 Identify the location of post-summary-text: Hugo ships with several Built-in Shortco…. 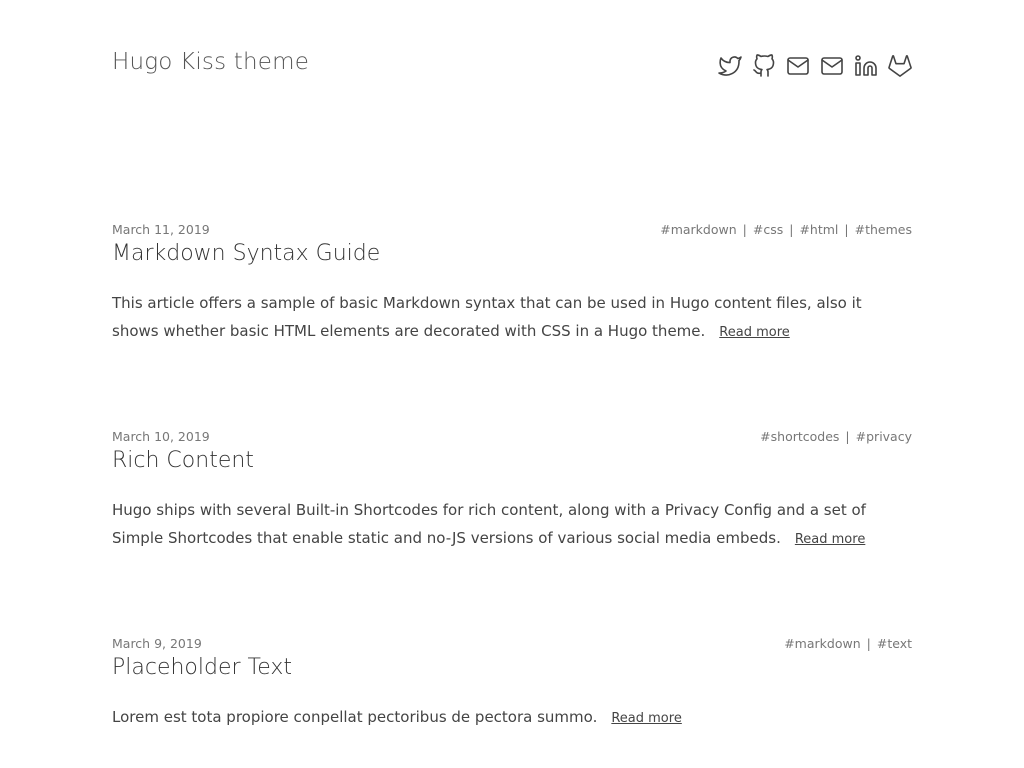
(489, 524).